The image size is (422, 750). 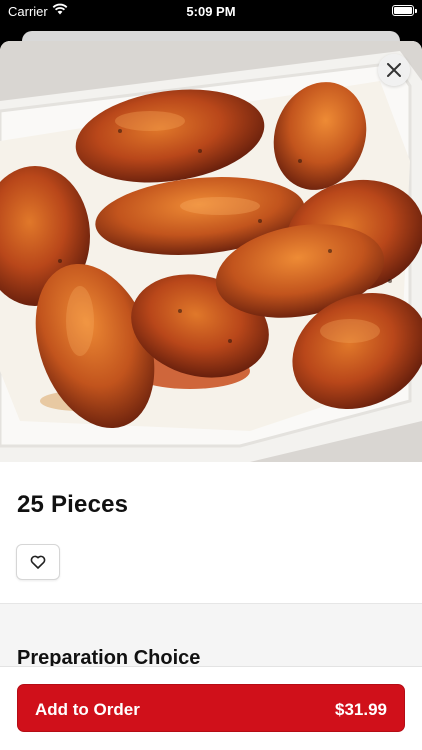 I want to click on add-to-order-button: Add to Order $31.99, so click(x=211, y=708).